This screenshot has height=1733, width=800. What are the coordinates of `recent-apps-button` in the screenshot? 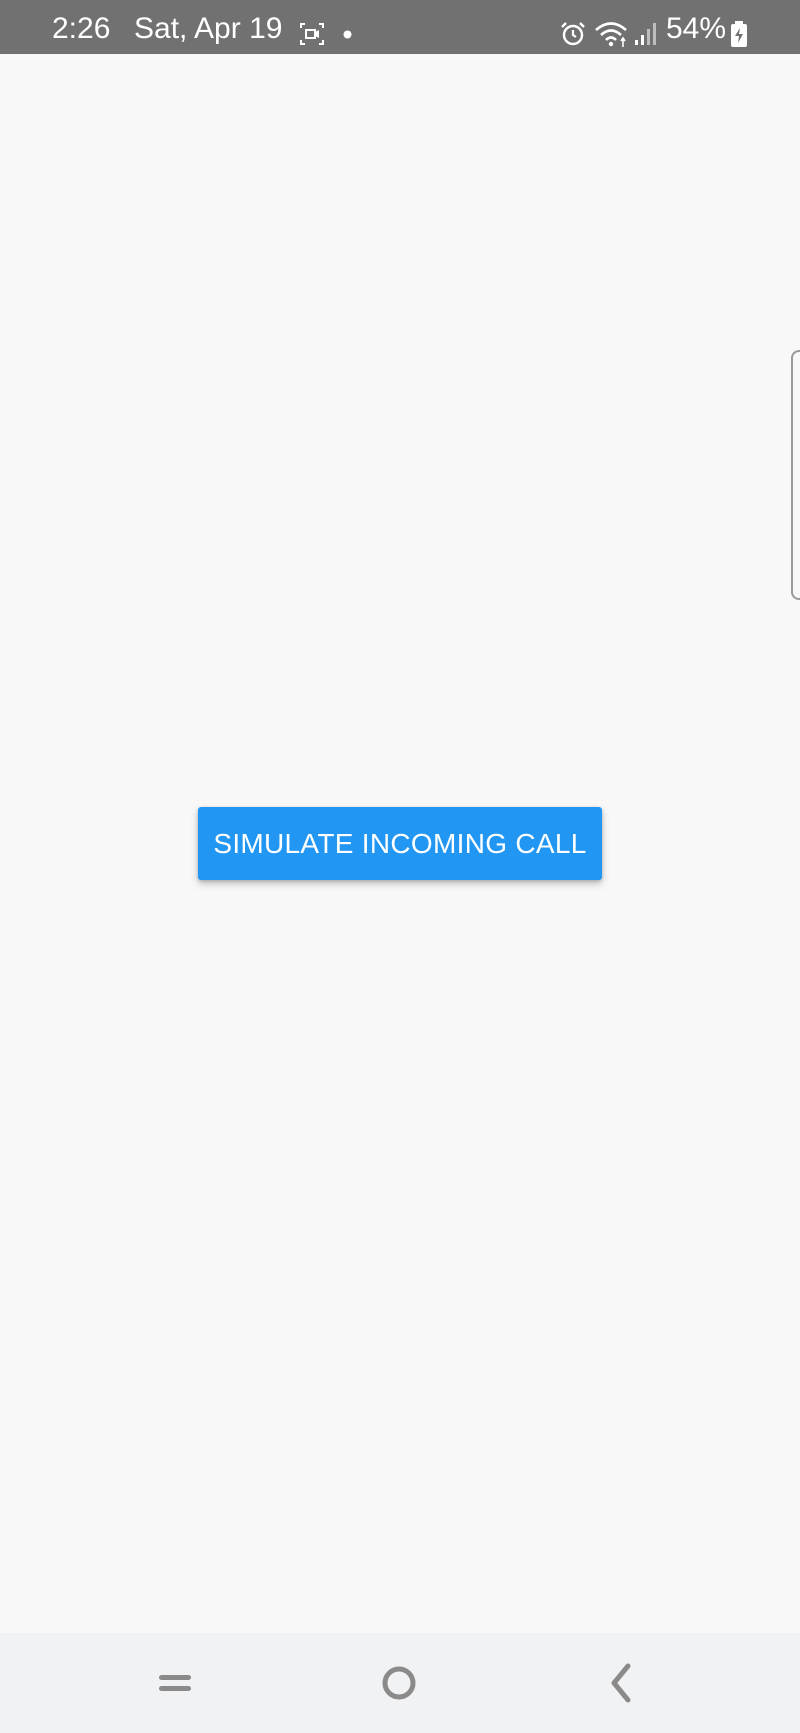 It's located at (175, 1683).